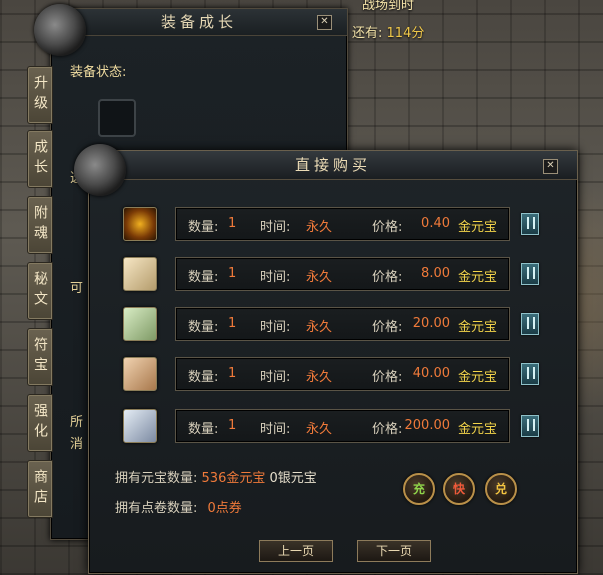  What do you see at coordinates (140, 224) in the screenshot?
I see `golden-dragon-gem-icon` at bounding box center [140, 224].